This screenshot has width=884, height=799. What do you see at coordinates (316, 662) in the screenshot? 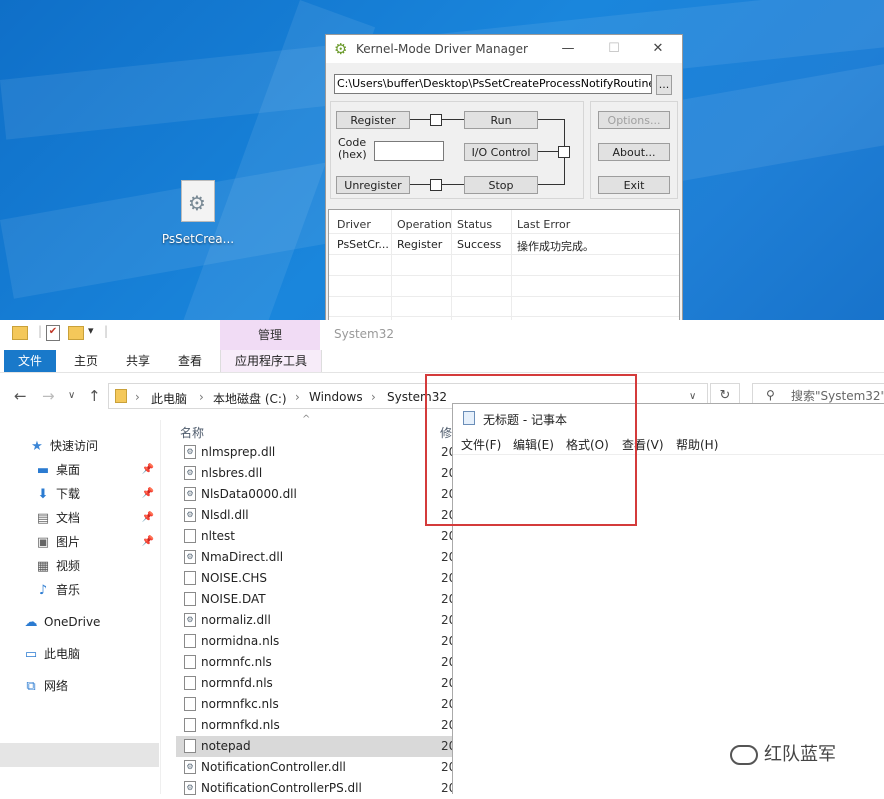
I see `file-row: normnfc.nls 20` at bounding box center [316, 662].